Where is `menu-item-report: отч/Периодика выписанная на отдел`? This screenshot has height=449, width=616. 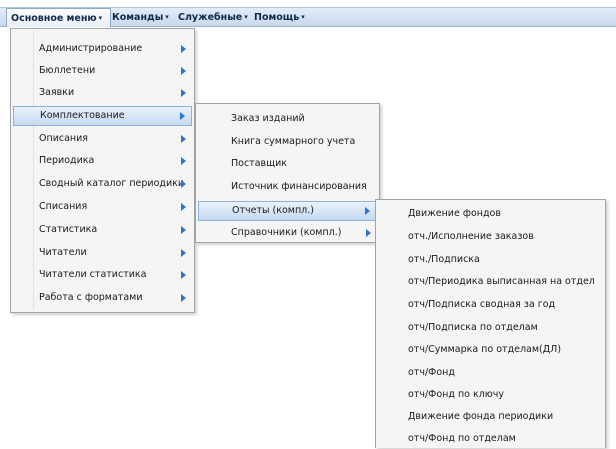 menu-item-report: отч/Периодика выписанная на отдел is located at coordinates (490, 282).